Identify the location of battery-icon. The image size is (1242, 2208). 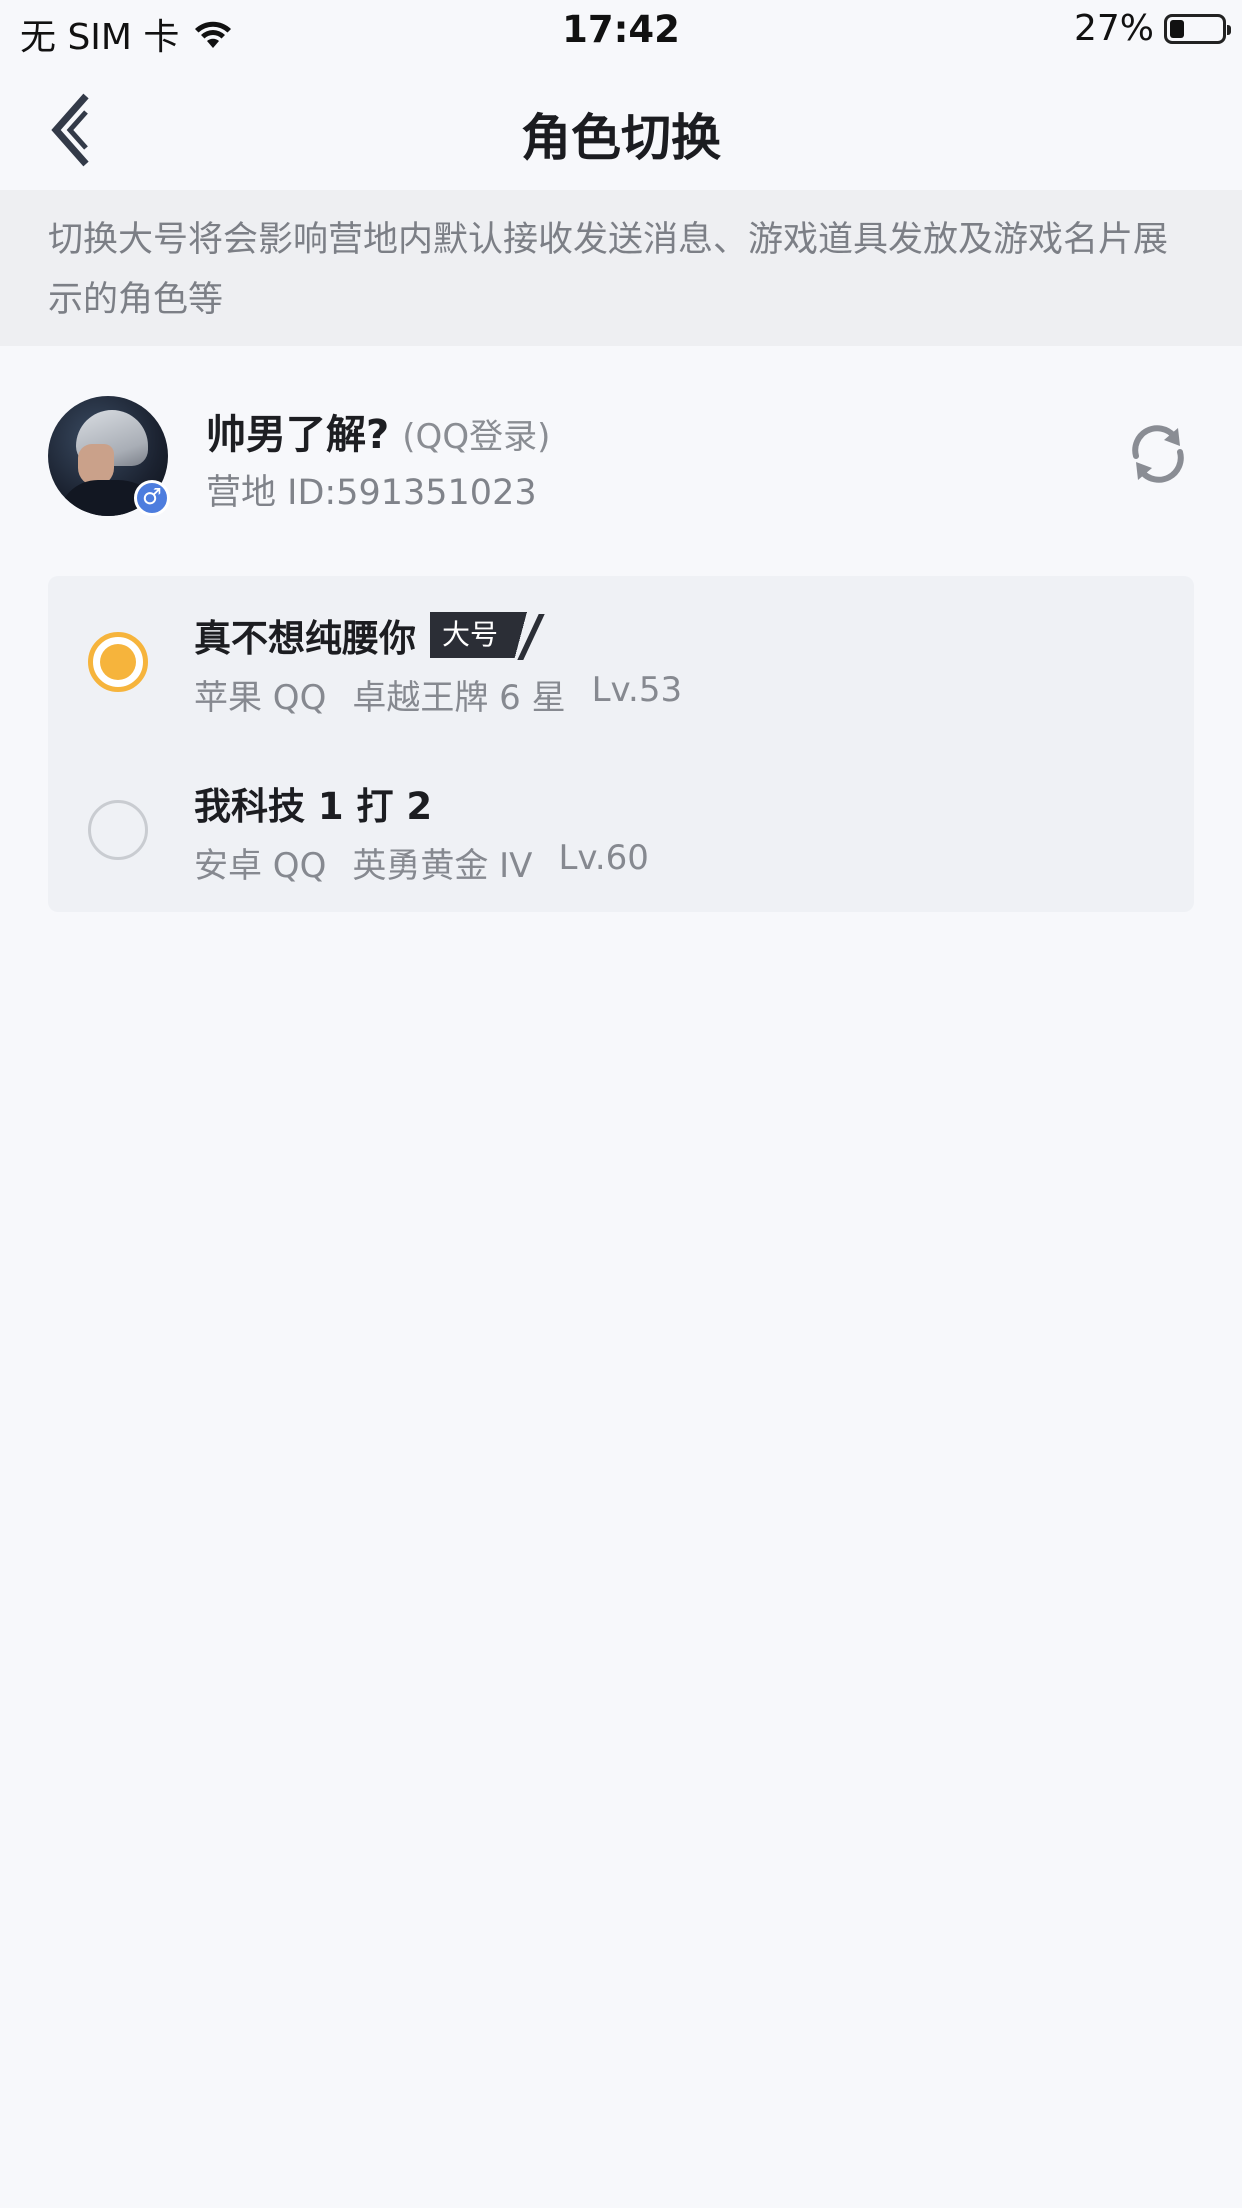
(1197, 28).